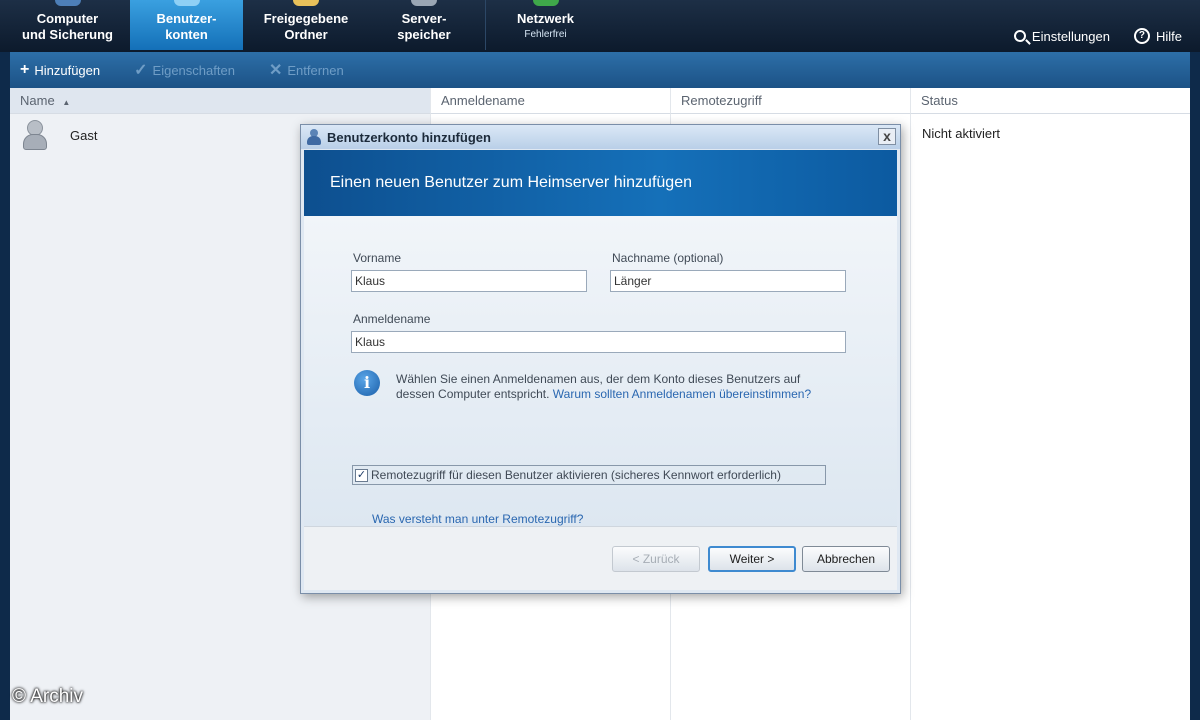 The width and height of the screenshot is (1200, 720). What do you see at coordinates (67, 34) in the screenshot?
I see `tab-label-line2: und Sicherung` at bounding box center [67, 34].